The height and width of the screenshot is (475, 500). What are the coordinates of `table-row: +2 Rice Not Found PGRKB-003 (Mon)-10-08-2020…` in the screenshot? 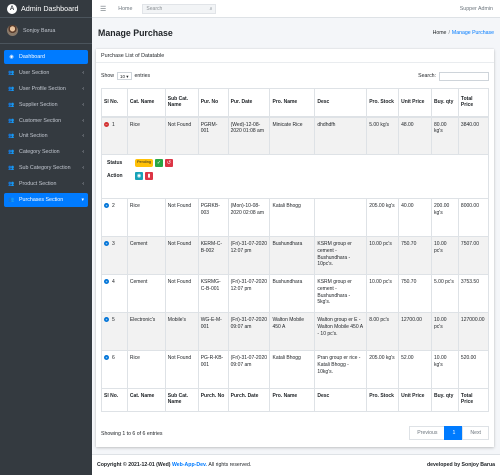 It's located at (295, 217).